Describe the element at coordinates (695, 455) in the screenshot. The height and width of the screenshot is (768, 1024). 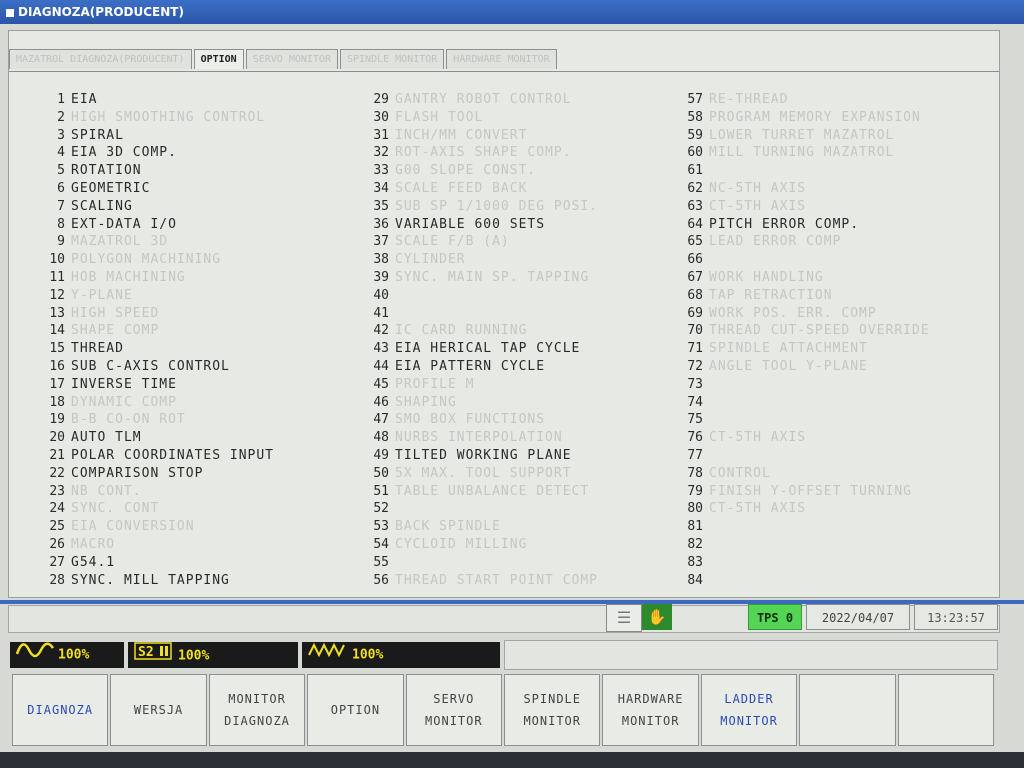
I see `option-number: 77` at that location.